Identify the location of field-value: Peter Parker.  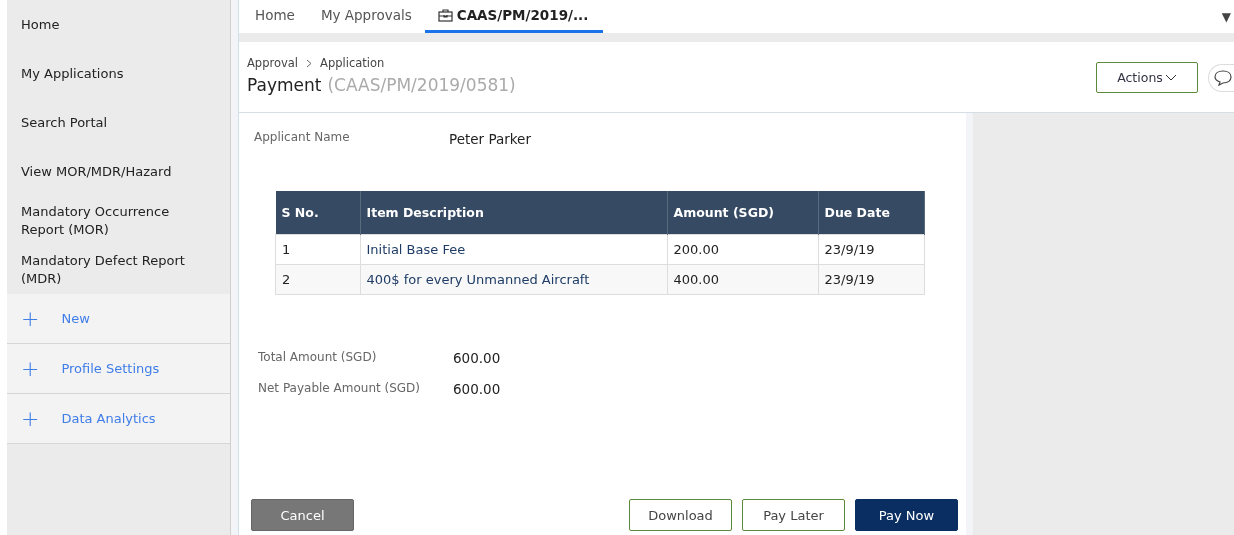
(490, 139).